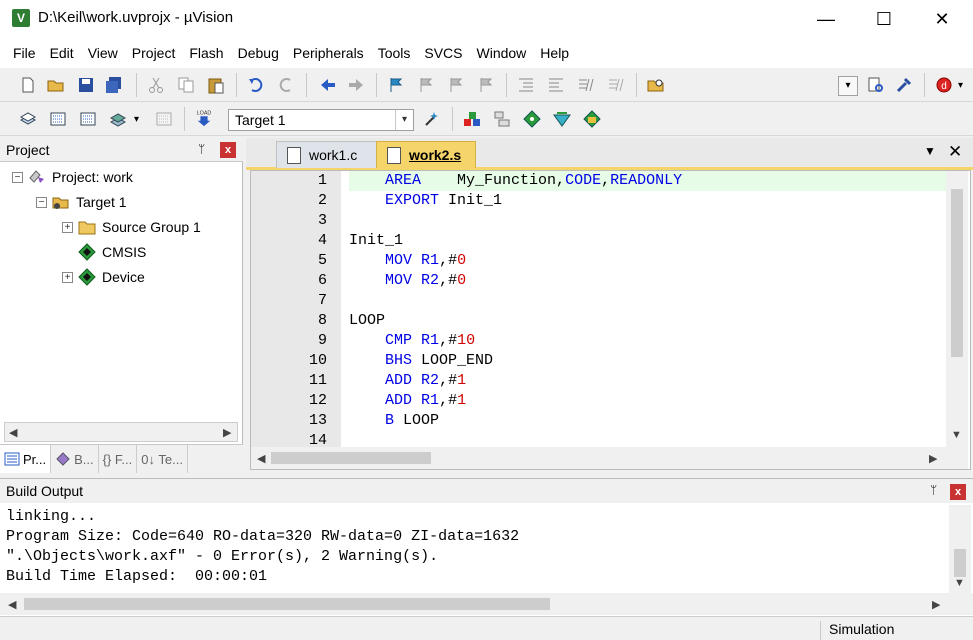  I want to click on tree-item-project: − Project: work, so click(72, 177).